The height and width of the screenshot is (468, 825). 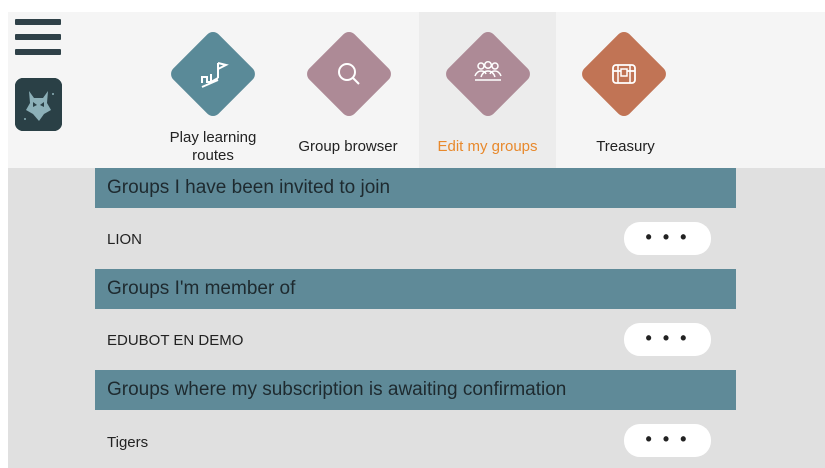 I want to click on search-icon, so click(x=349, y=74).